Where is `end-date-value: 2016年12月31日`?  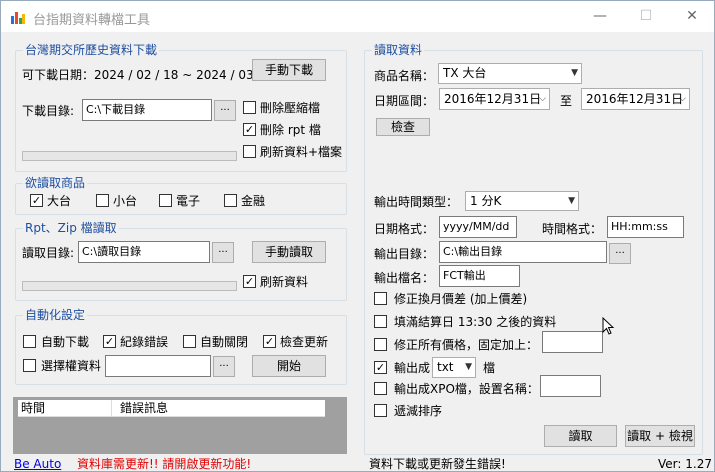 end-date-value: 2016年12月31日 is located at coordinates (635, 99).